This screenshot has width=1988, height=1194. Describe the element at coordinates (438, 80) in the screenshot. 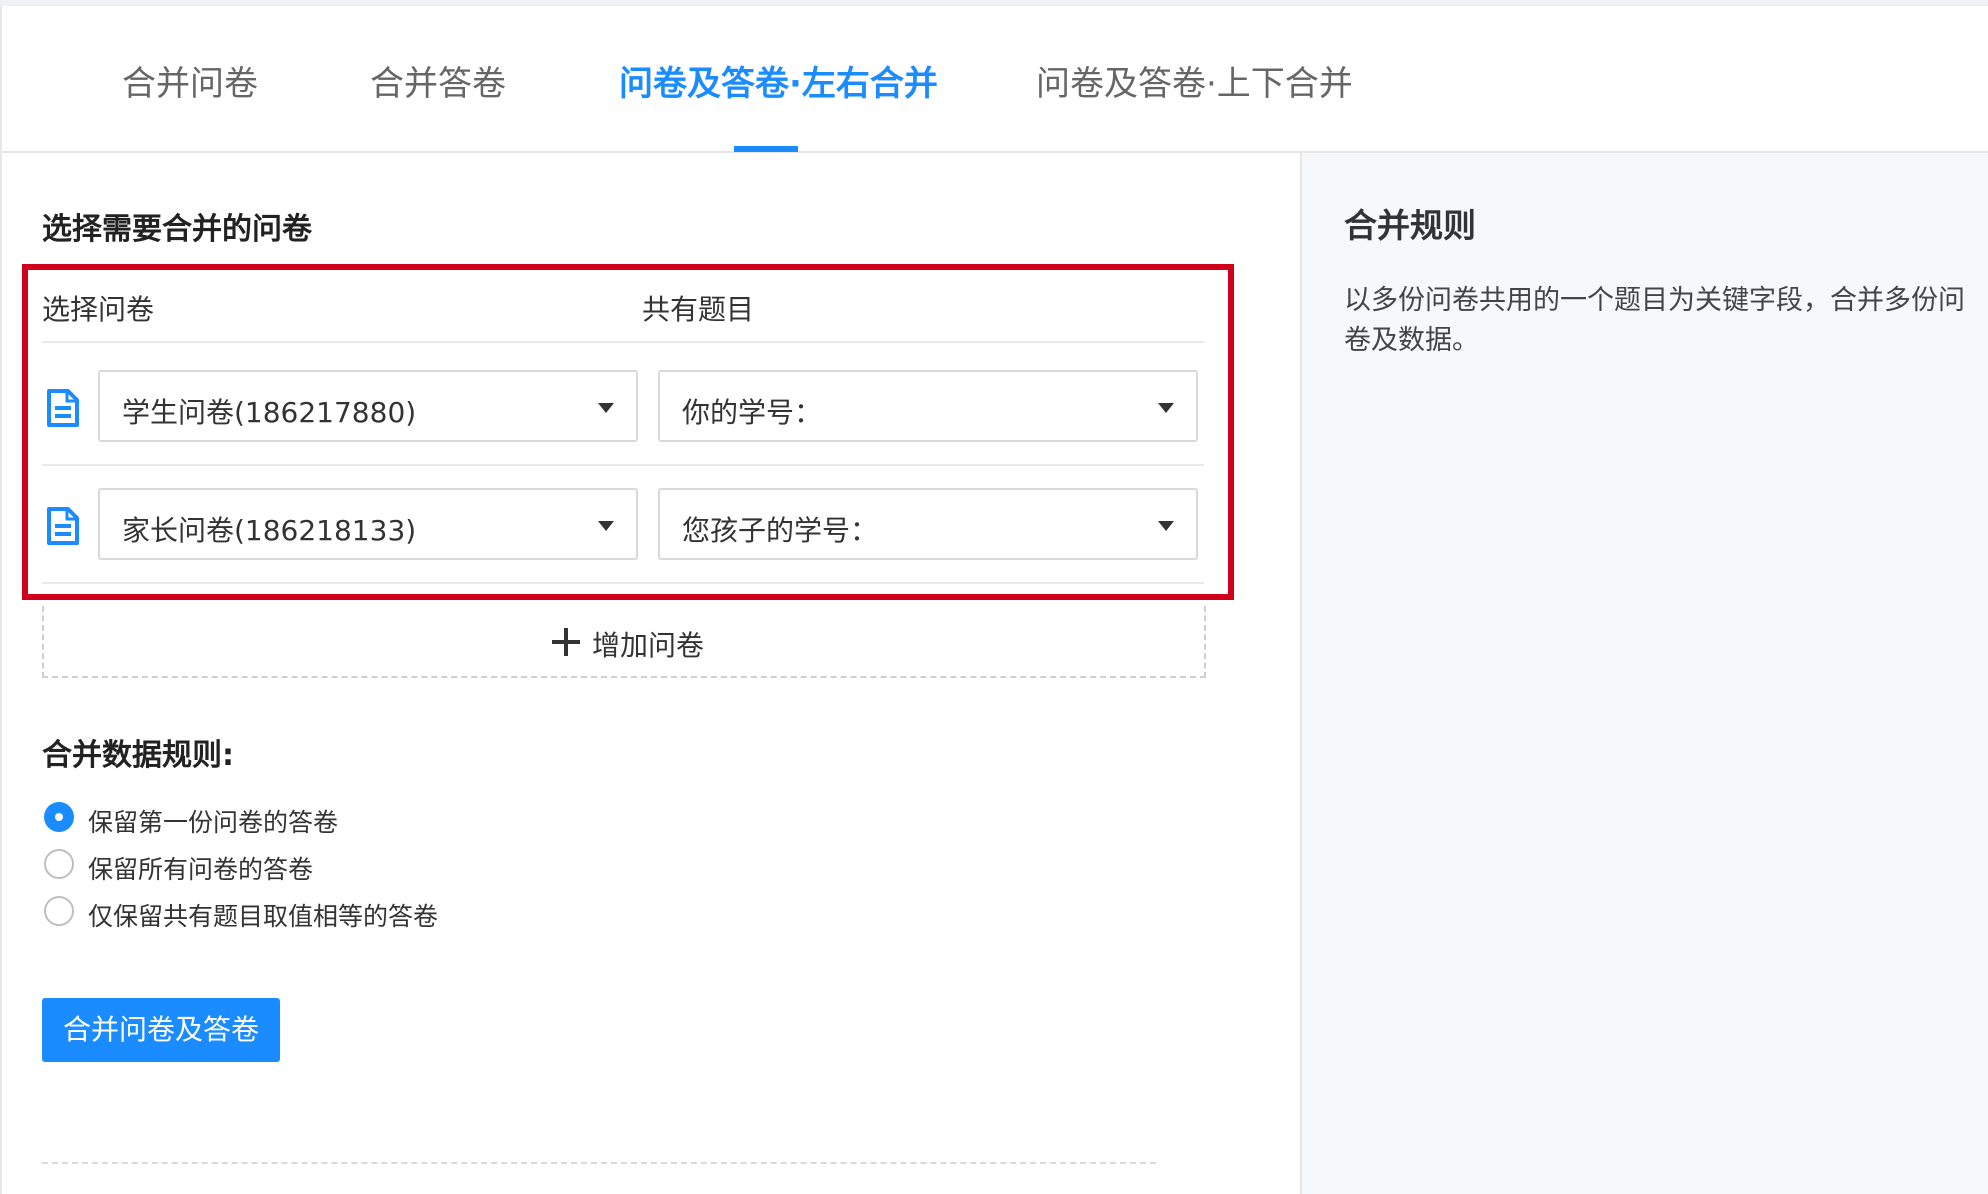

I see `tab-merge-answers: 合并答卷` at that location.